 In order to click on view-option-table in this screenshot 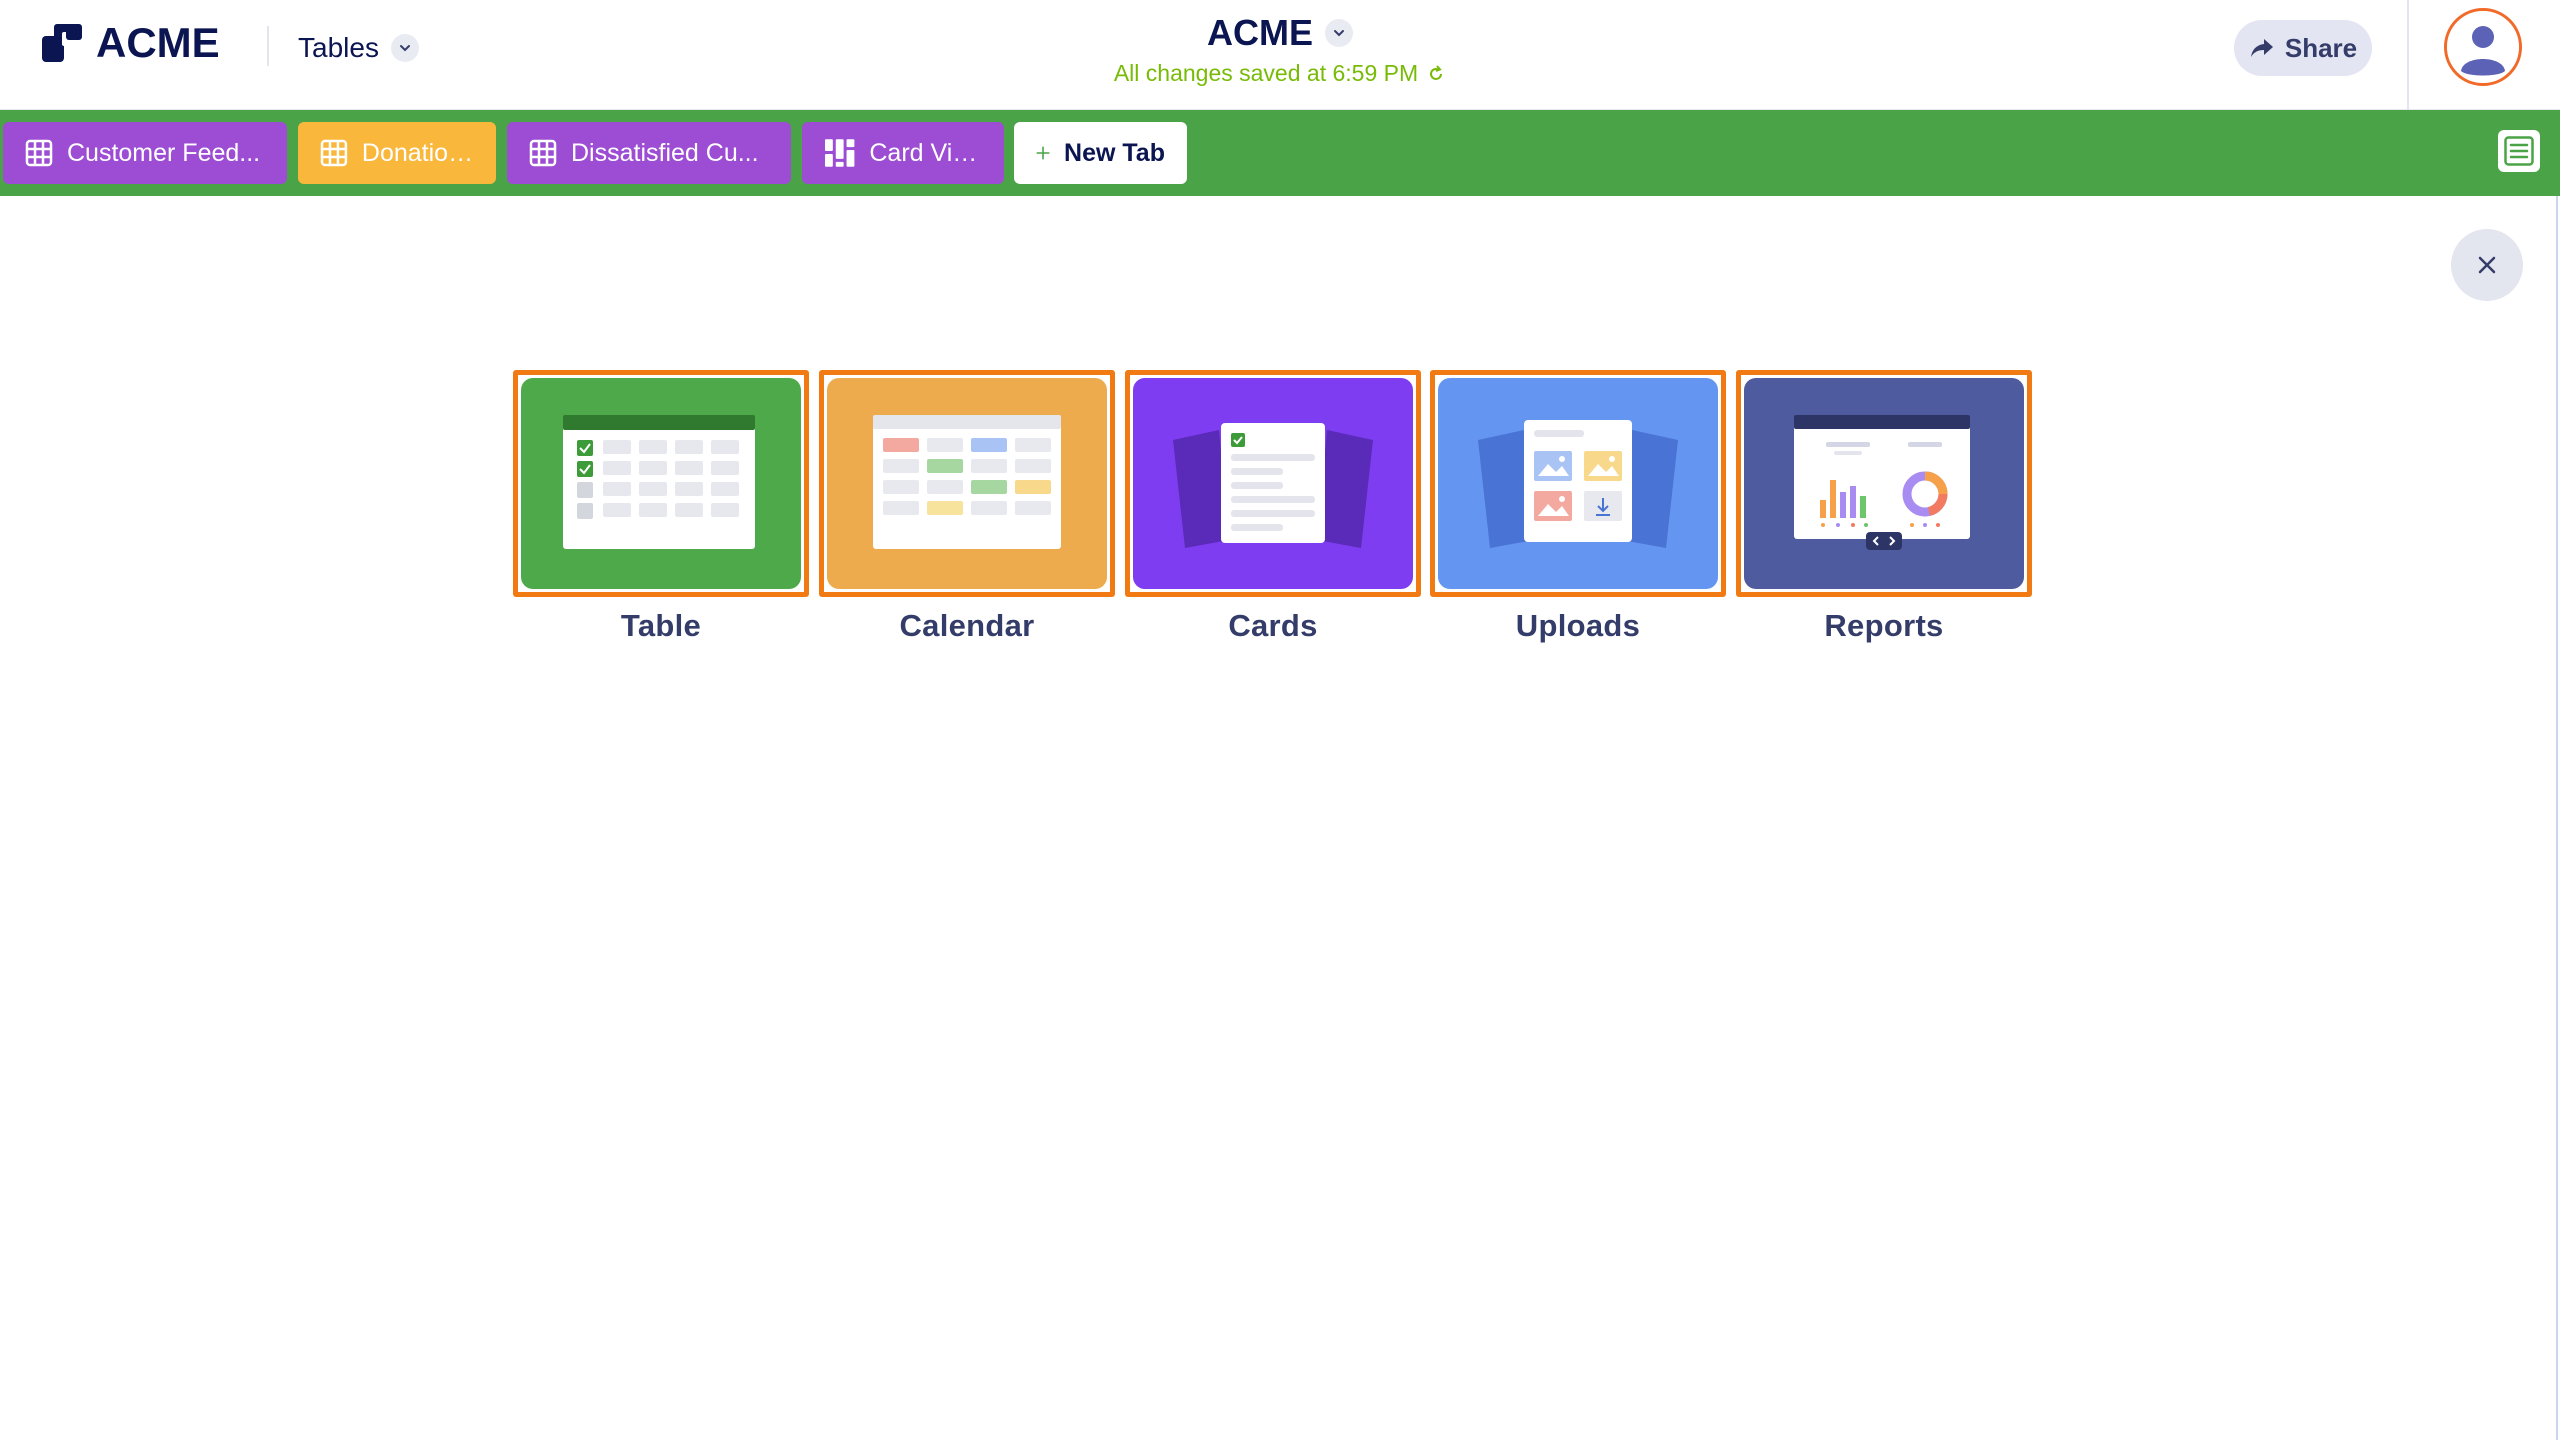, I will do `click(661, 483)`.